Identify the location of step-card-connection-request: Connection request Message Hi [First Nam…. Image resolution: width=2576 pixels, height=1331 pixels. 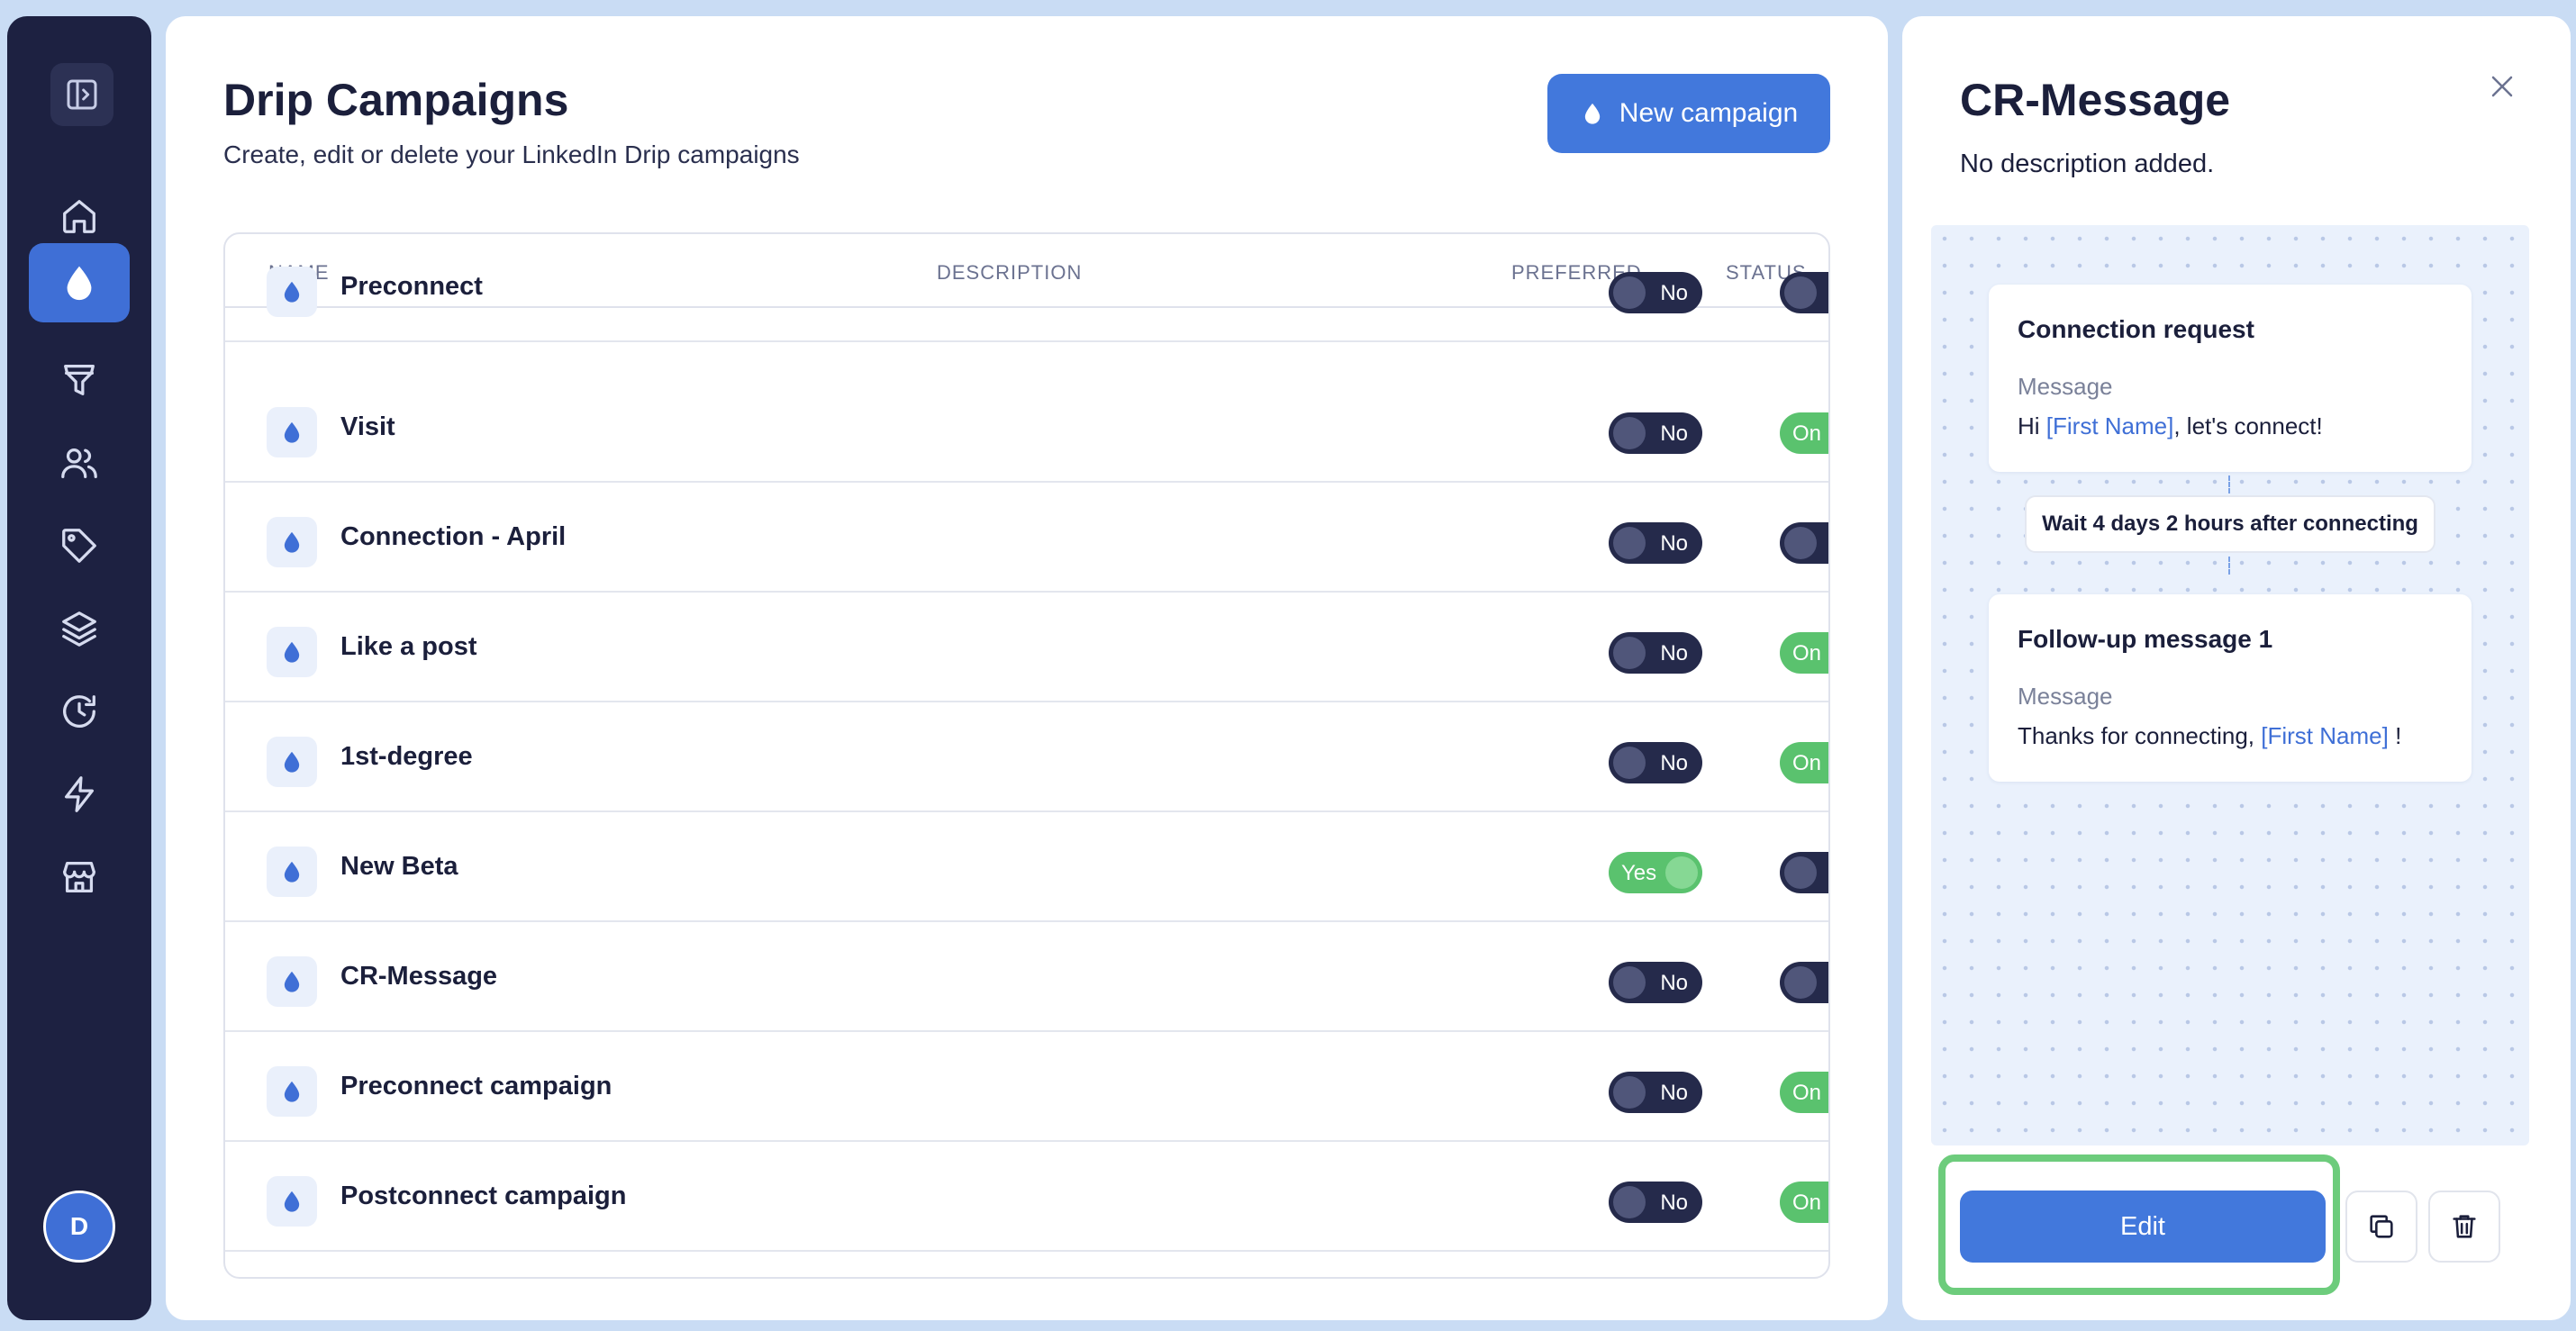
(2230, 378).